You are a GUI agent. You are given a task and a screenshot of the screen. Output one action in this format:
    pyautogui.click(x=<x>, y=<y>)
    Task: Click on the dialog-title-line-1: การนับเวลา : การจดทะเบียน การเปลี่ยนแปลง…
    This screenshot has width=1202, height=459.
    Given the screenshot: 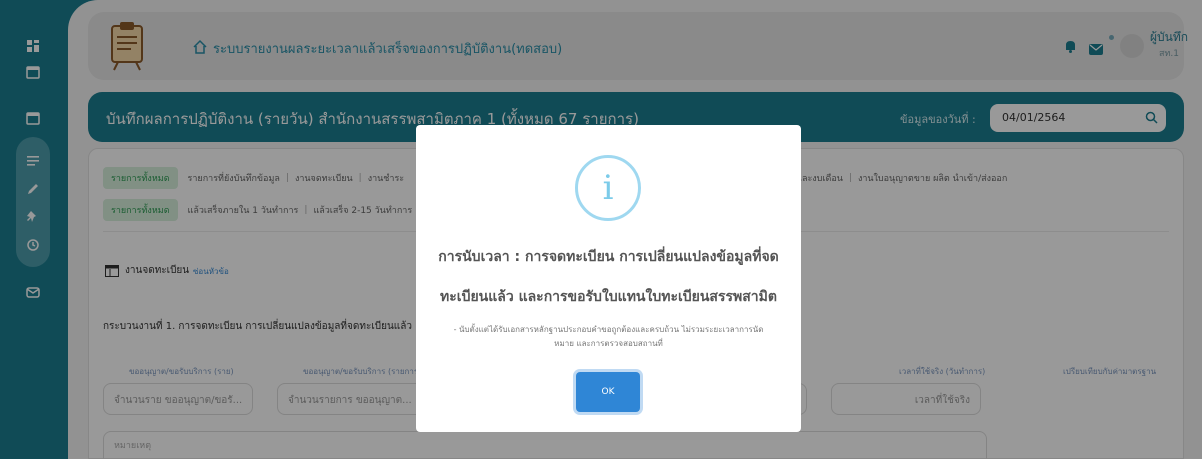 What is the action you would take?
    pyautogui.click(x=608, y=257)
    